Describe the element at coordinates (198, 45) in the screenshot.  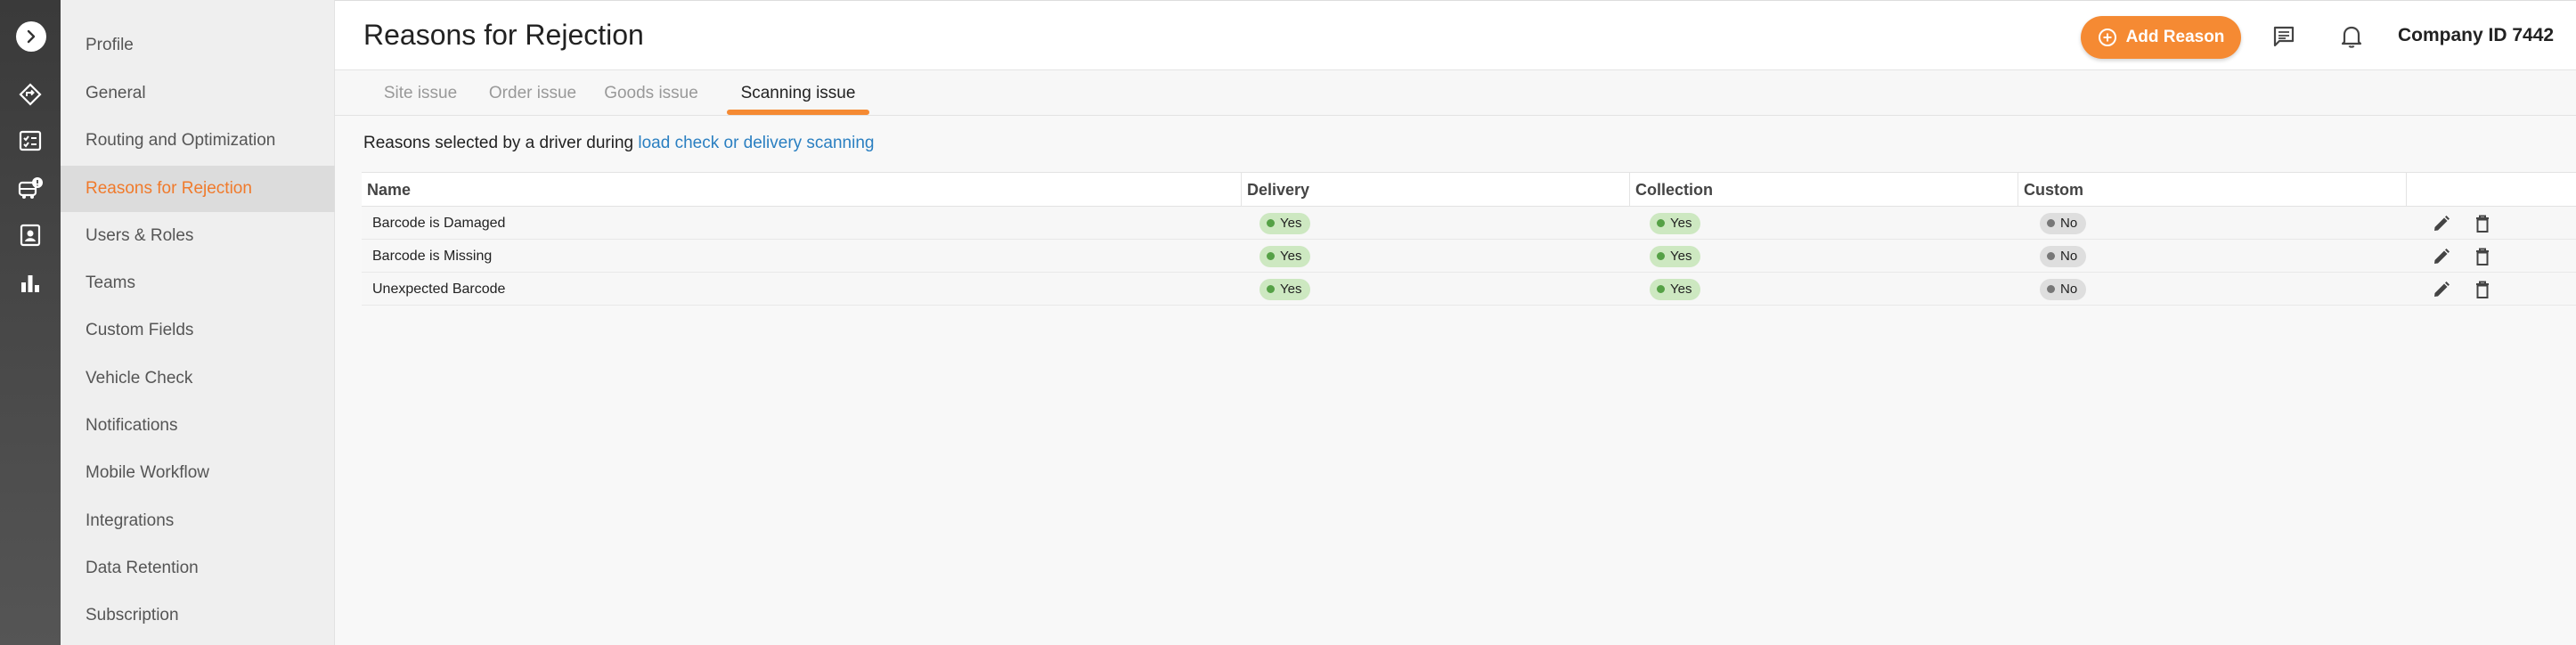
I see `sidebar-item-profile: Profile` at that location.